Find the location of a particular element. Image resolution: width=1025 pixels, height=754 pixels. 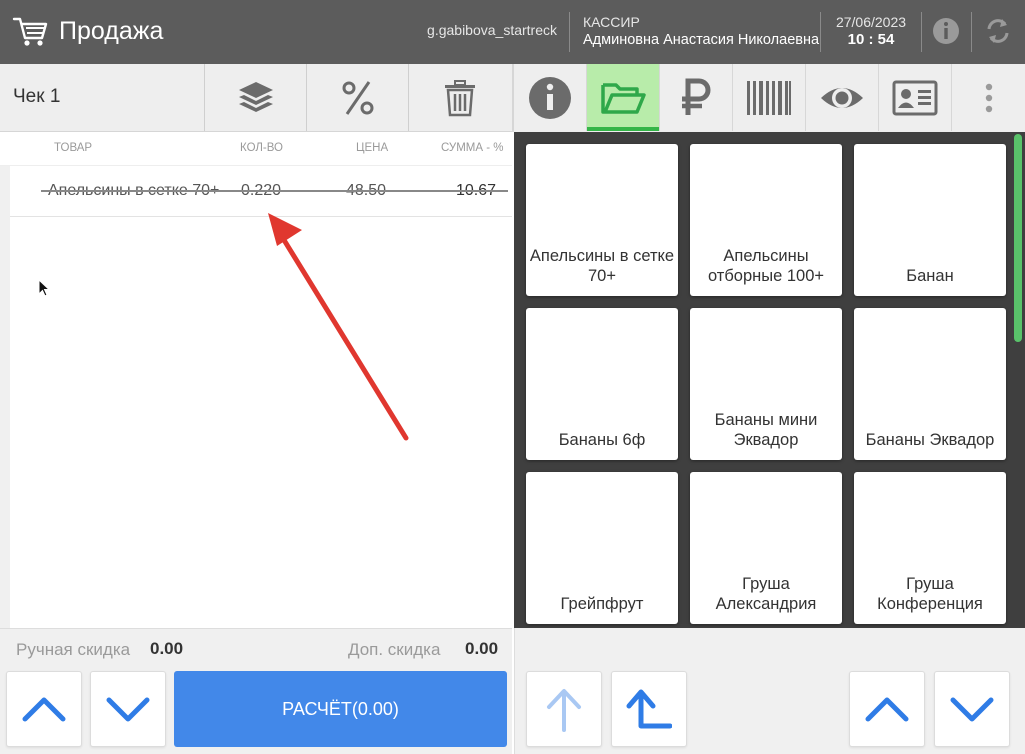

ruble-icon is located at coordinates (696, 96).